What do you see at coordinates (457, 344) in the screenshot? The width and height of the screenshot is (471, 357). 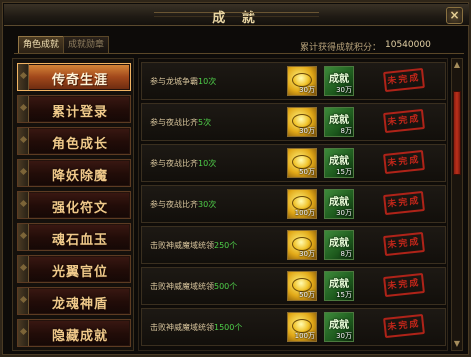 I see `scroll-down-arrow-icon: ▼` at bounding box center [457, 344].